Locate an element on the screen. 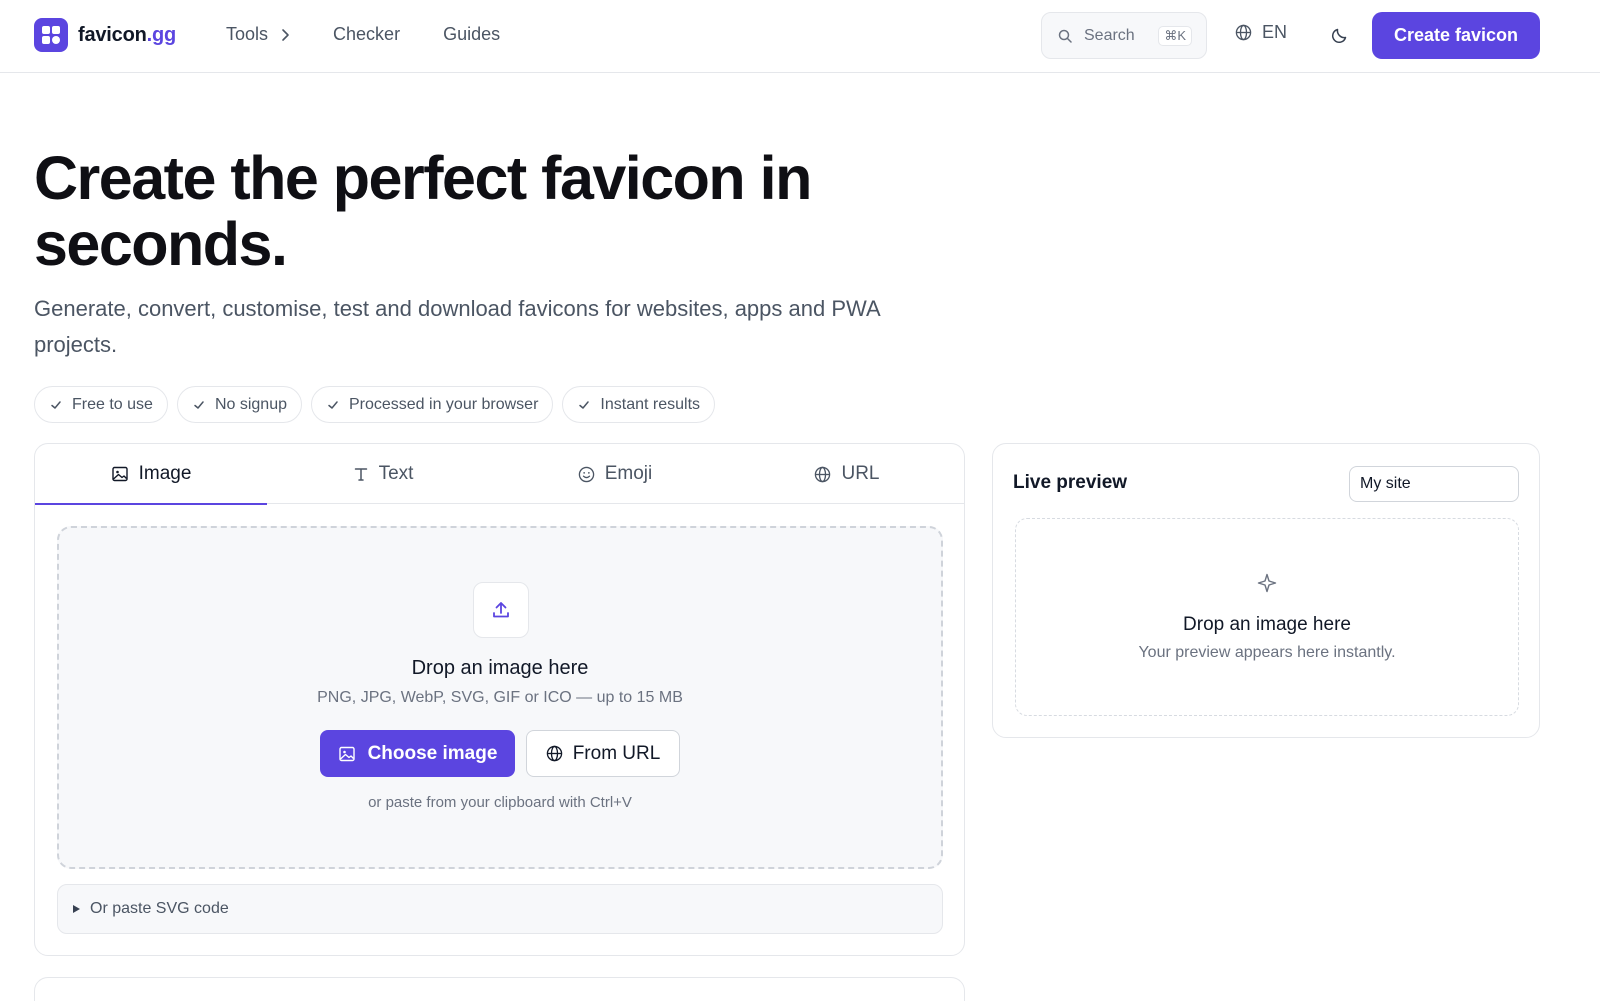  text-icon is located at coordinates (360, 474).